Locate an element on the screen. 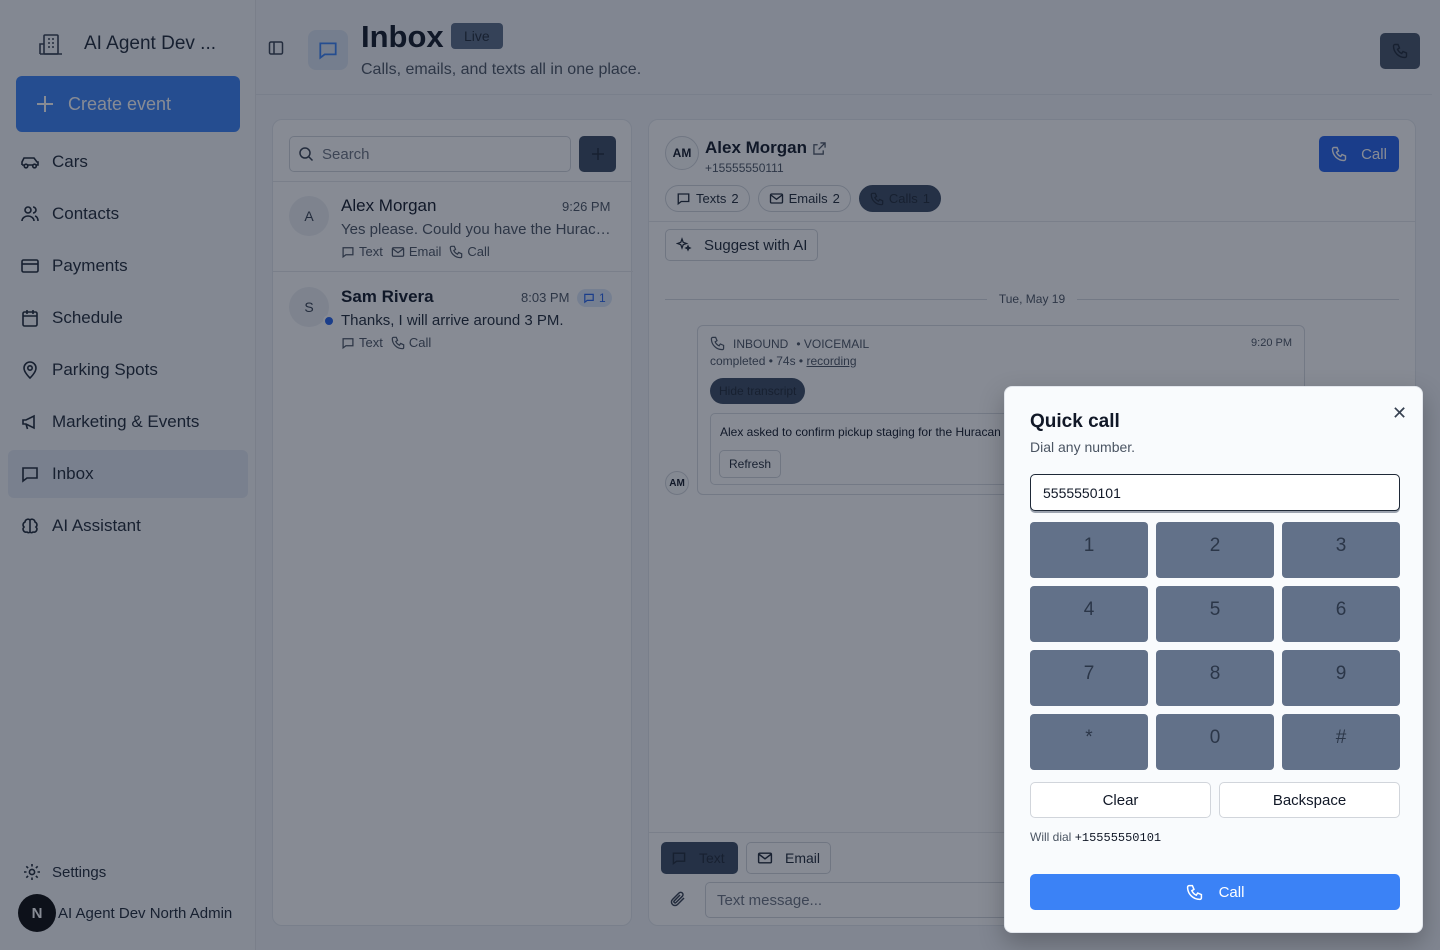  key-label: 6 is located at coordinates (1341, 609).